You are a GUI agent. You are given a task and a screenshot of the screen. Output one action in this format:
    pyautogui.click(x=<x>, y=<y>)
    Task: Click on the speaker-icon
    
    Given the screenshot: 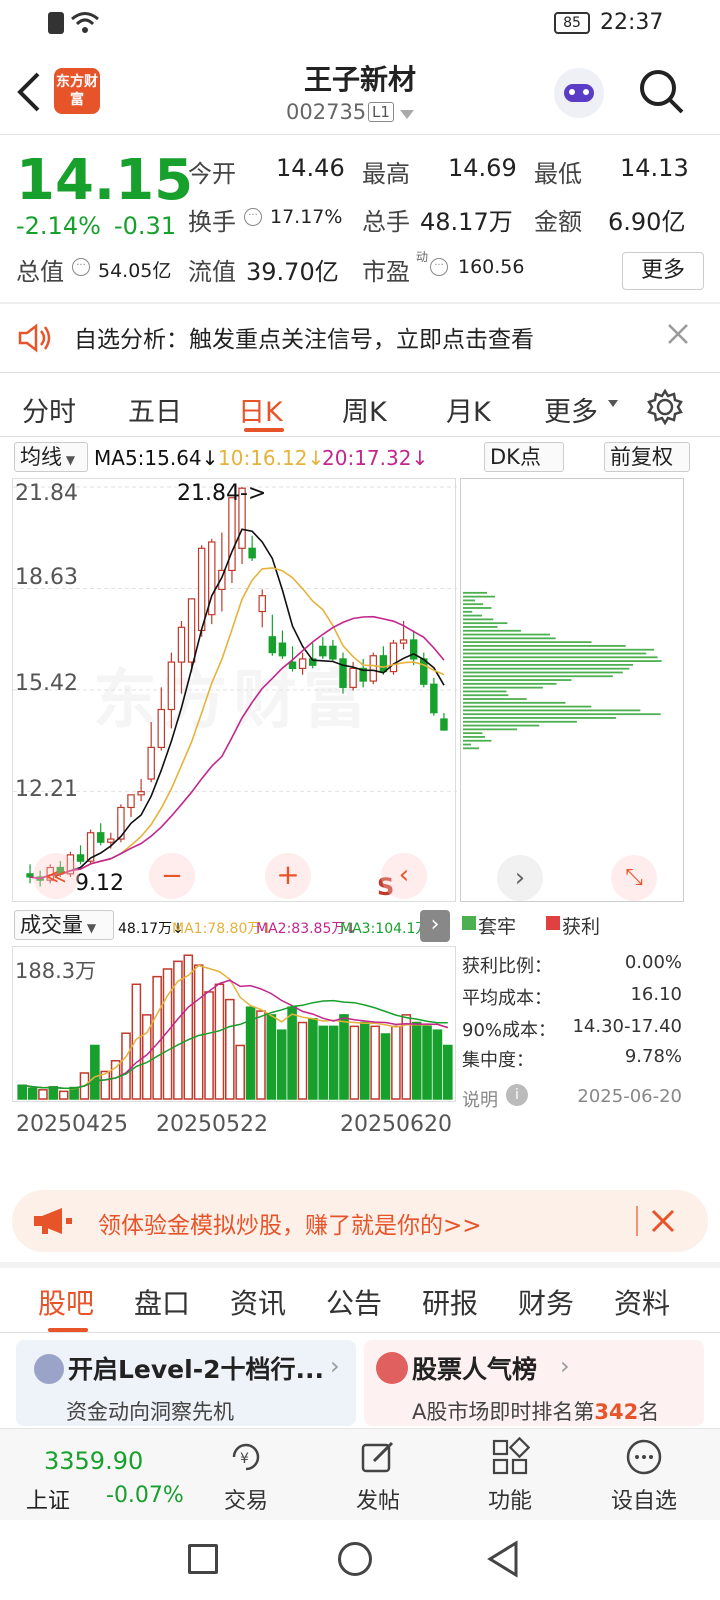 What is the action you would take?
    pyautogui.click(x=34, y=338)
    